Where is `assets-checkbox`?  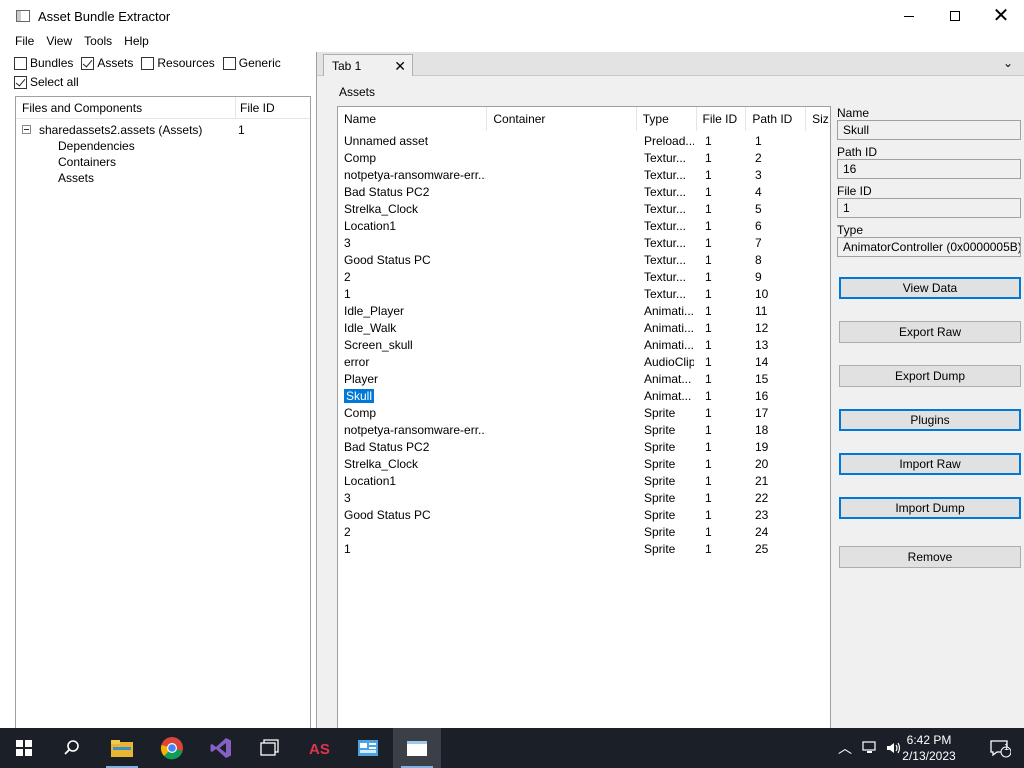
assets-checkbox is located at coordinates (88, 63).